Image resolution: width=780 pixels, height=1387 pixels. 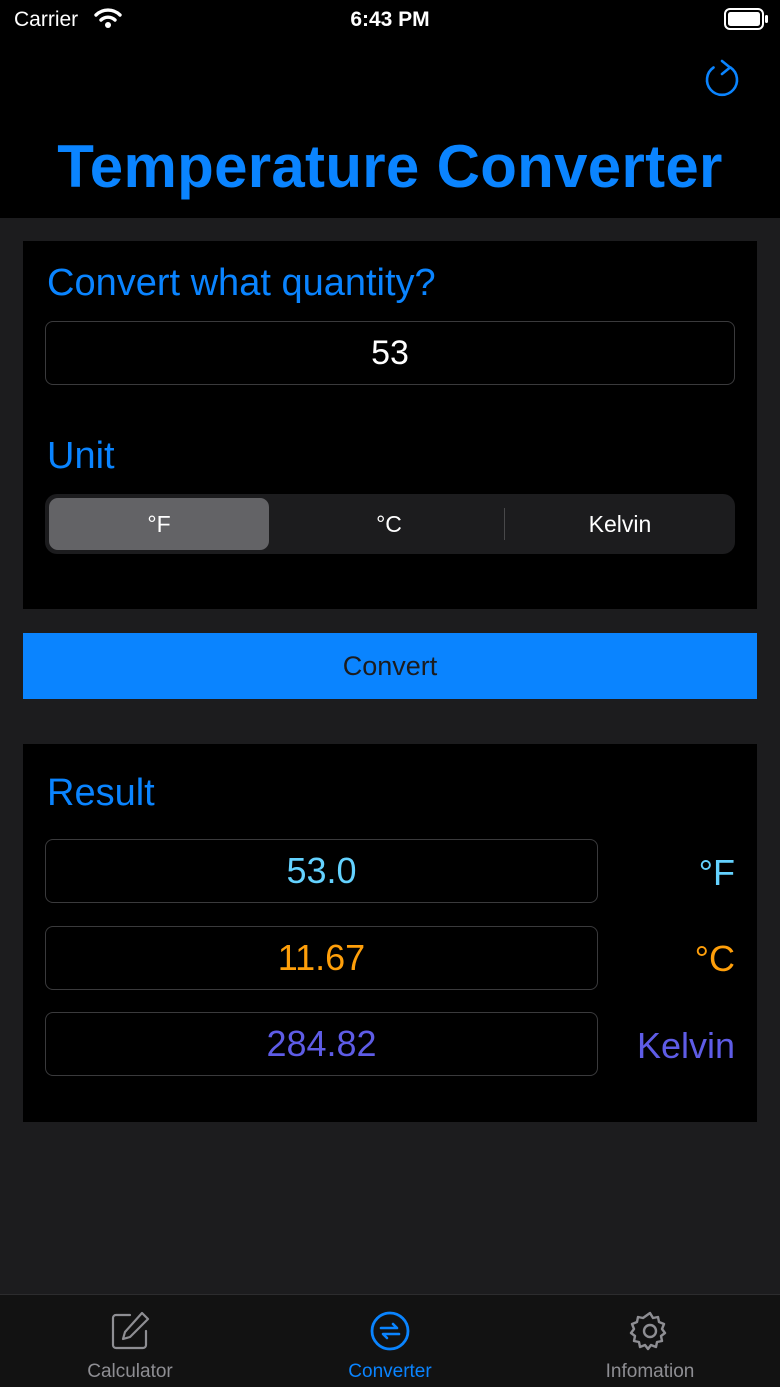 What do you see at coordinates (650, 1371) in the screenshot?
I see `tab-information-label: Infomation` at bounding box center [650, 1371].